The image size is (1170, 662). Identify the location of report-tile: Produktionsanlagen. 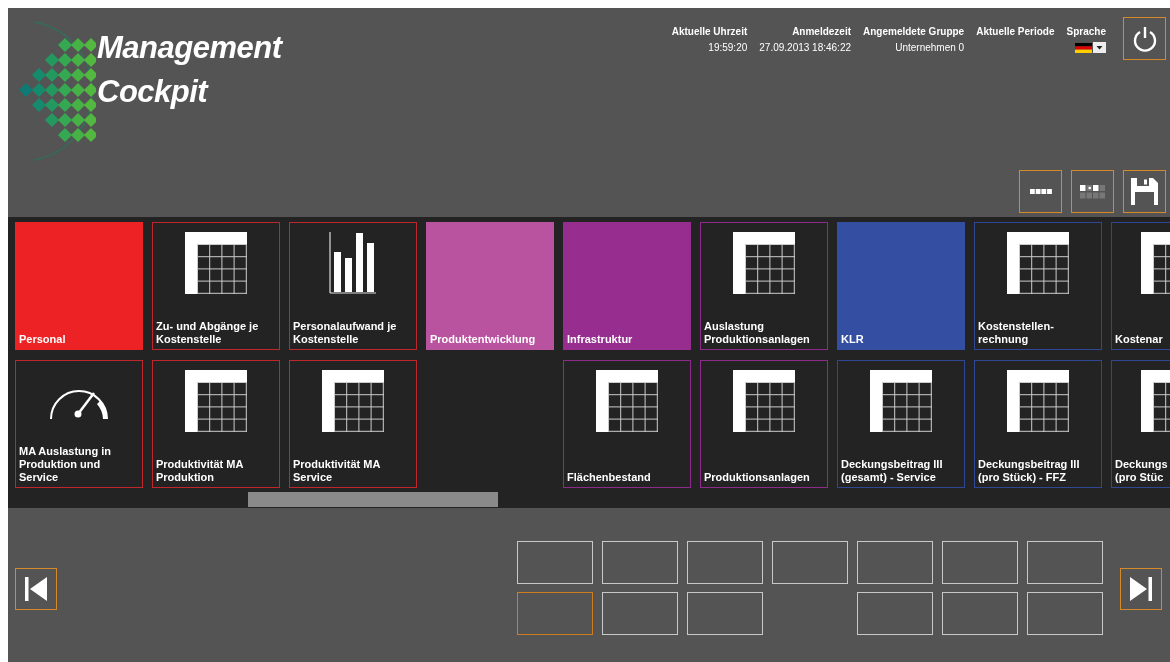
(764, 424).